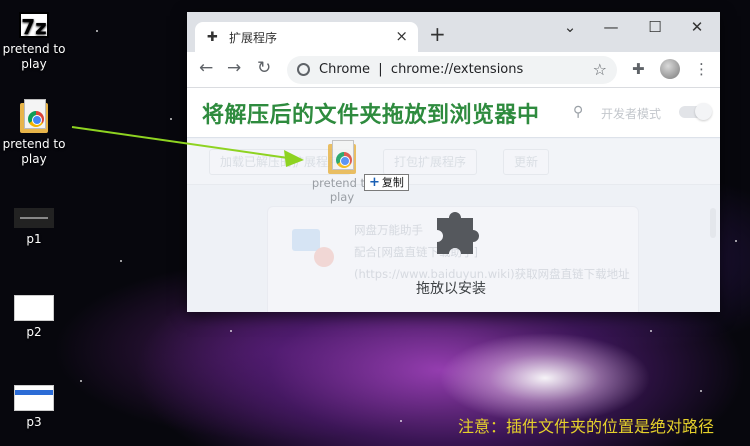 The width and height of the screenshot is (750, 446). I want to click on extensions-header: 将解压后的文件夹拖放到浏览器中 ⚲ 开发者模式, so click(453, 113).